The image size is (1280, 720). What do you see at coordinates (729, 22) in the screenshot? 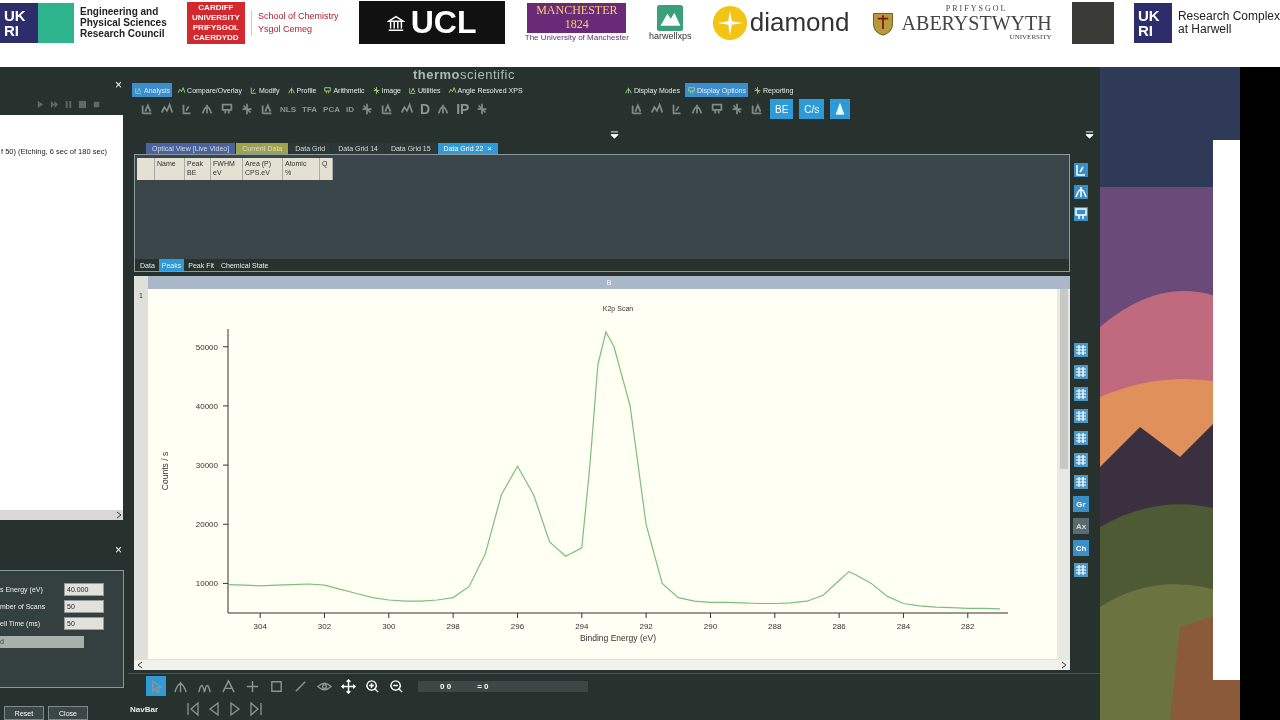
I see `sun-icon` at bounding box center [729, 22].